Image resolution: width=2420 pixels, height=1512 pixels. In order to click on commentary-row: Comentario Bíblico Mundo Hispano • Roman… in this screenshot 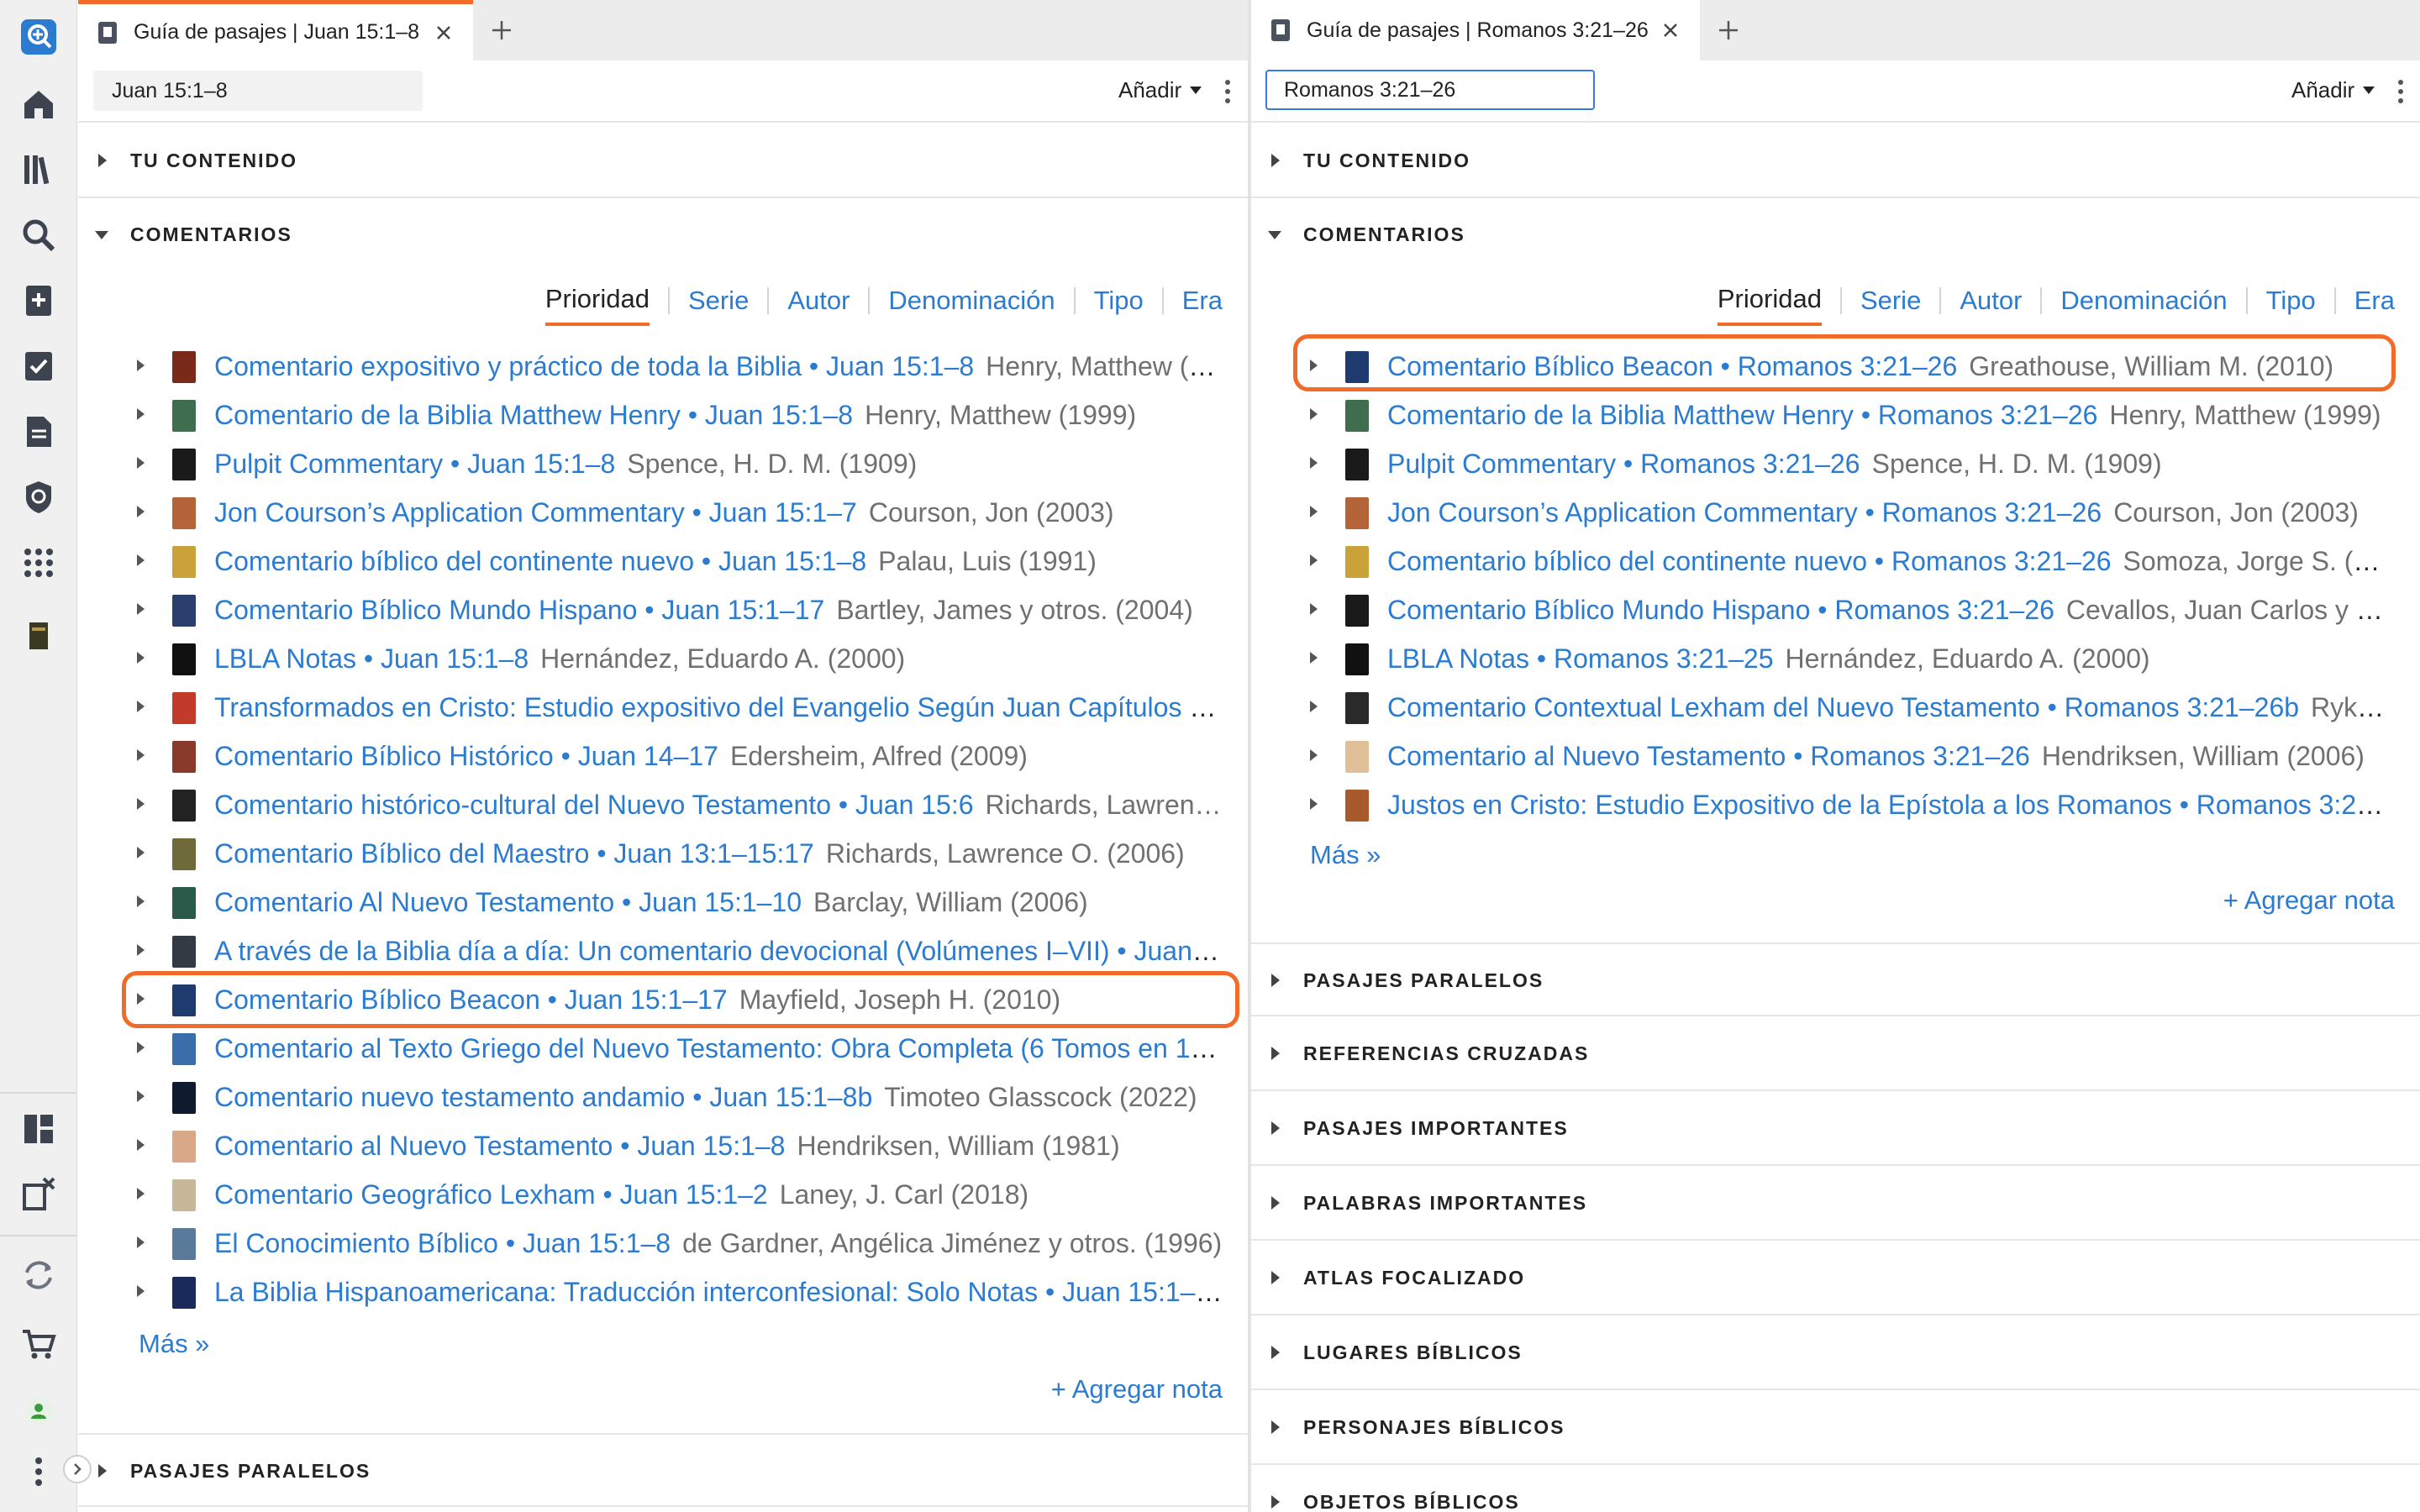, I will do `click(1835, 609)`.